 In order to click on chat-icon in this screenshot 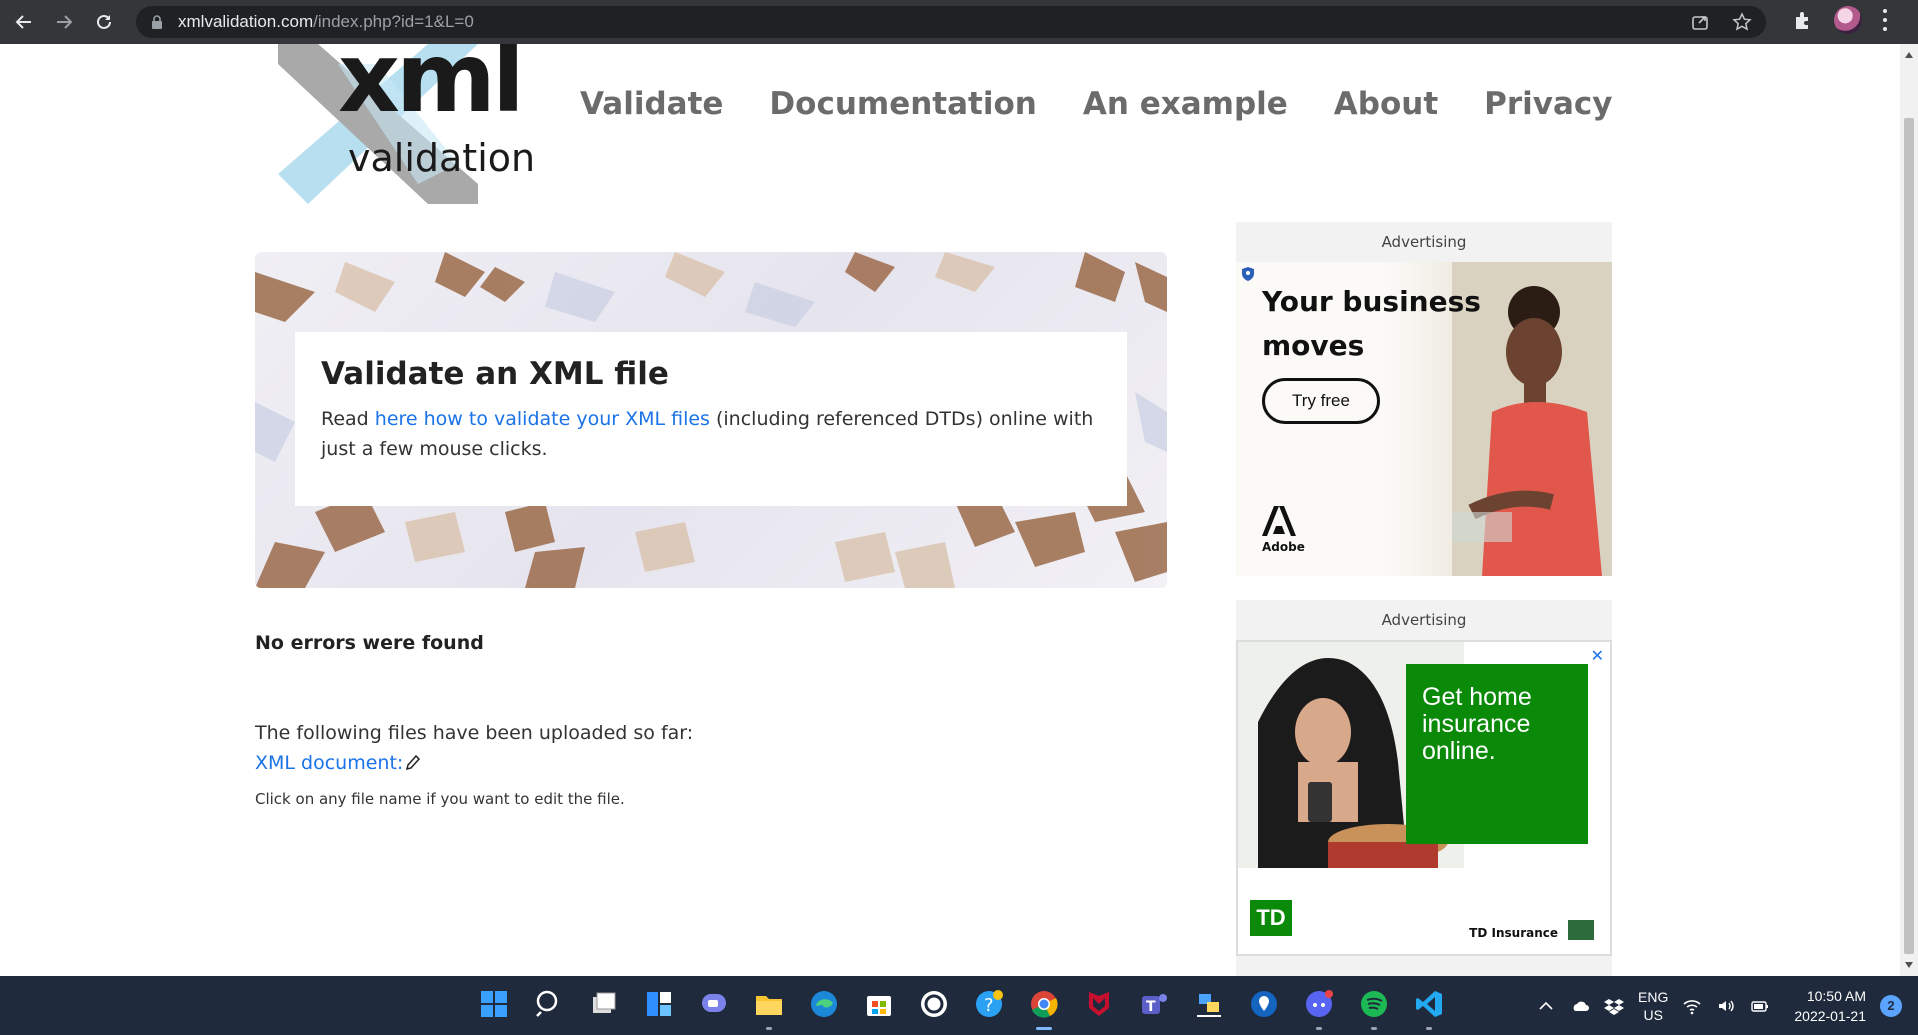, I will do `click(714, 1003)`.